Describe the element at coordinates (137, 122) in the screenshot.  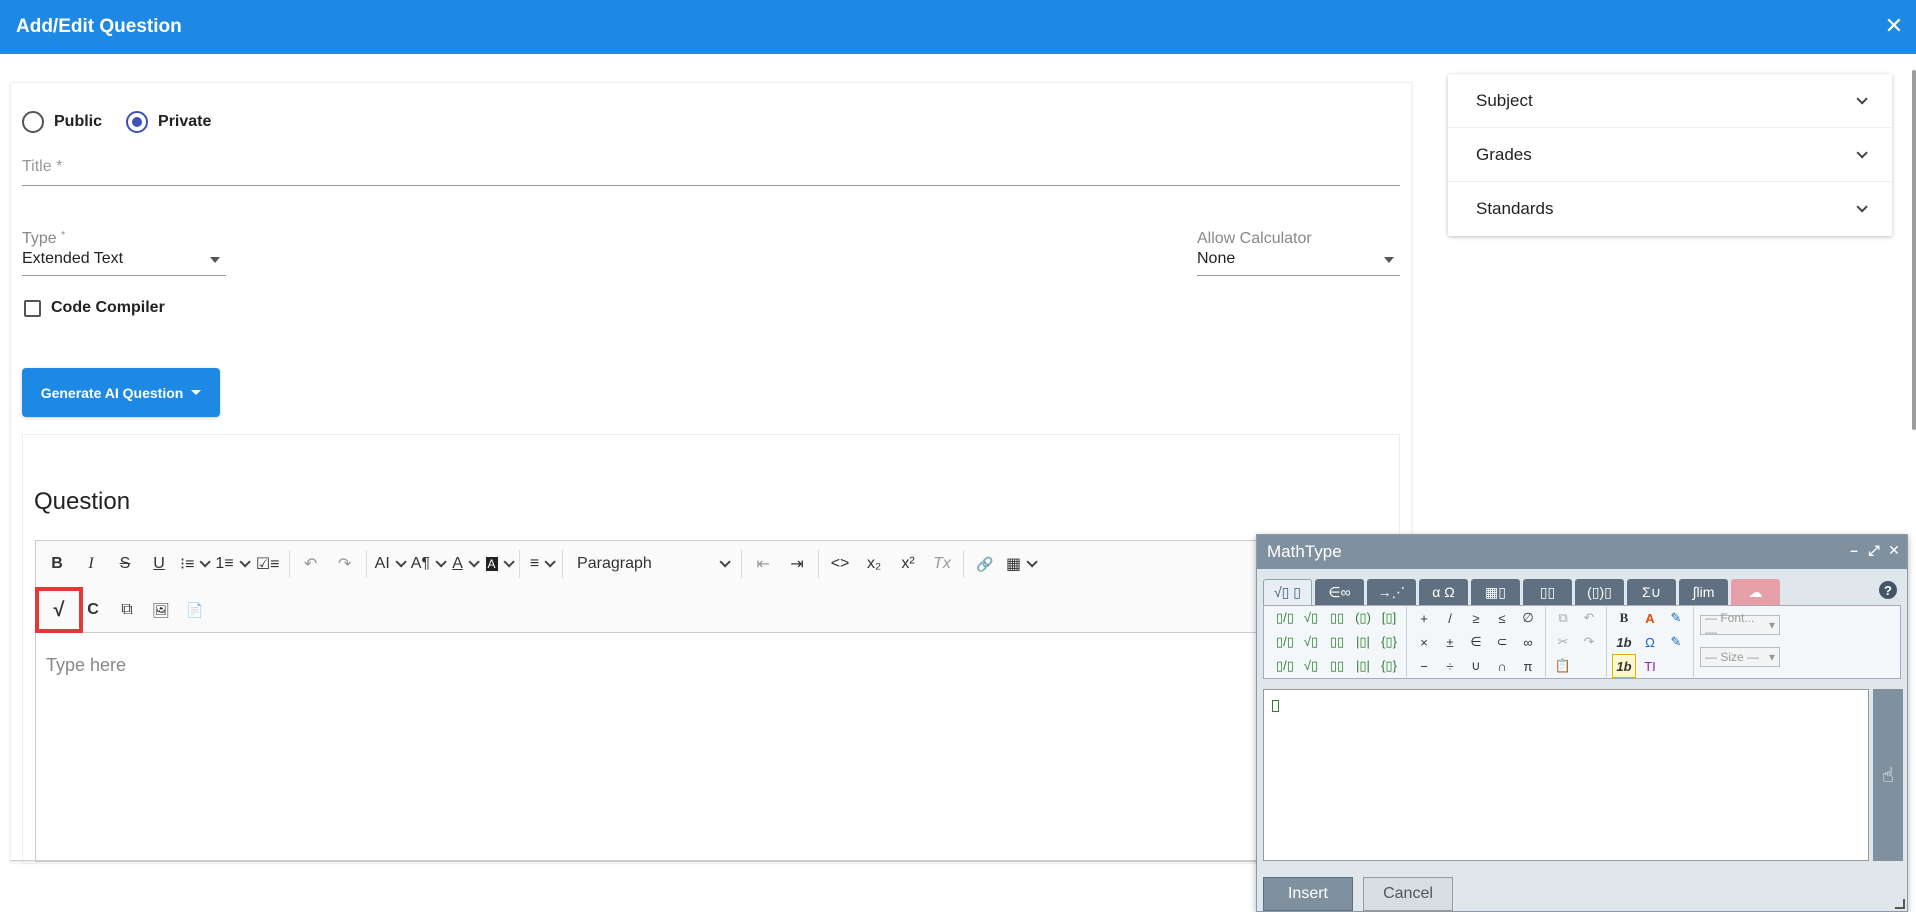
I see `private-radio` at that location.